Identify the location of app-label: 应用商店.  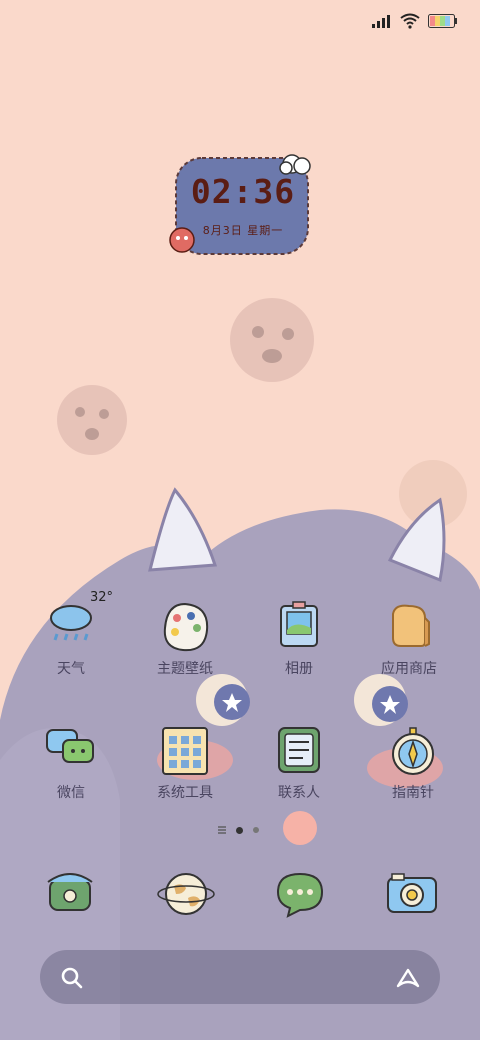
(409, 669).